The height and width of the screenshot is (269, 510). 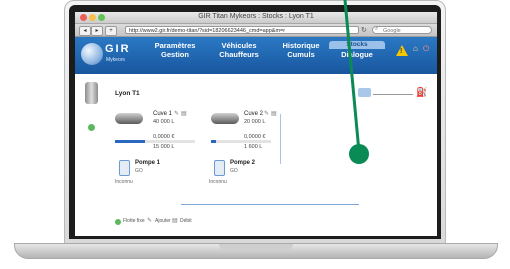 I want to click on annotation-overlay, so click(x=356, y=82).